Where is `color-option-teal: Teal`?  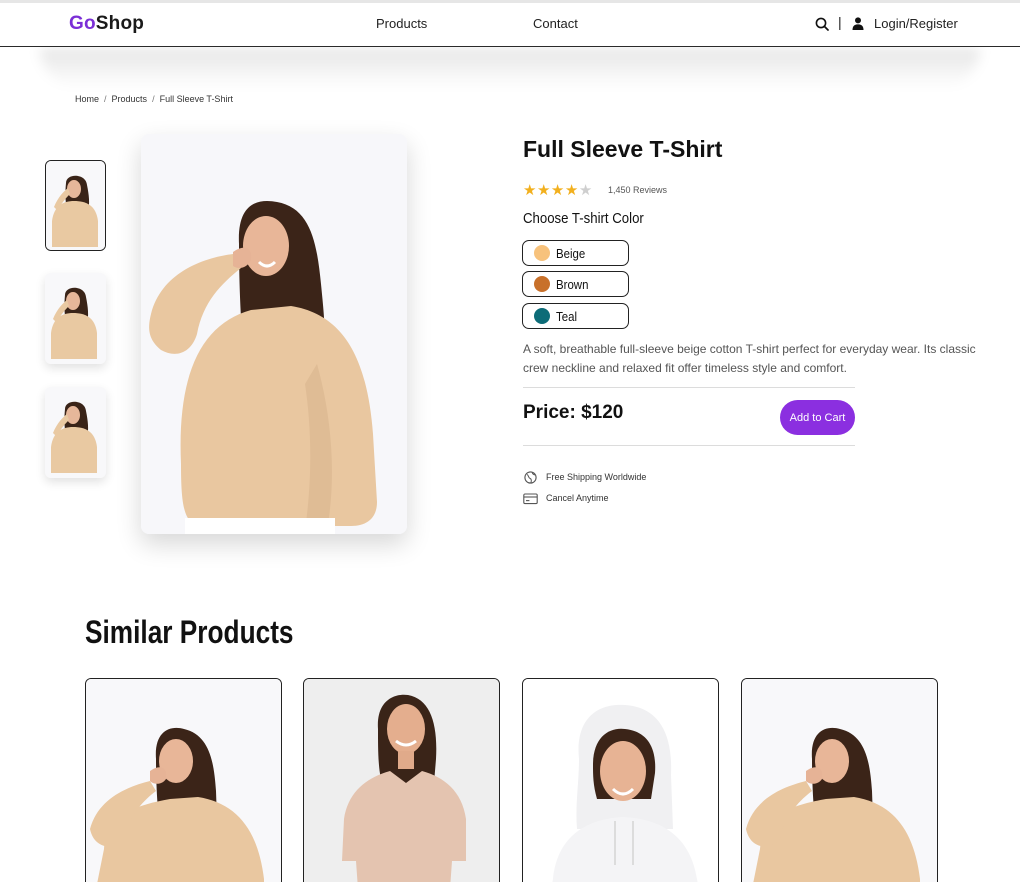
color-option-teal: Teal is located at coordinates (575, 316).